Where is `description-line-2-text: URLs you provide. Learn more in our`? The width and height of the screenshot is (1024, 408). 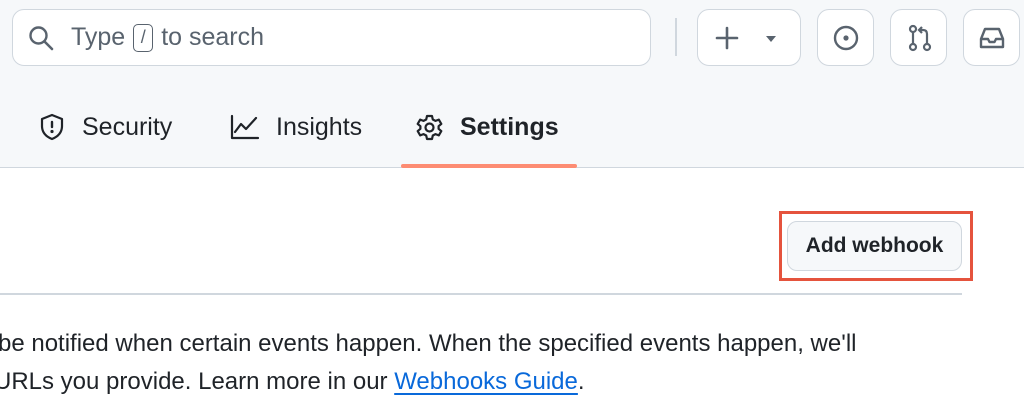
description-line-2-text: URLs you provide. Learn more in our is located at coordinates (197, 381).